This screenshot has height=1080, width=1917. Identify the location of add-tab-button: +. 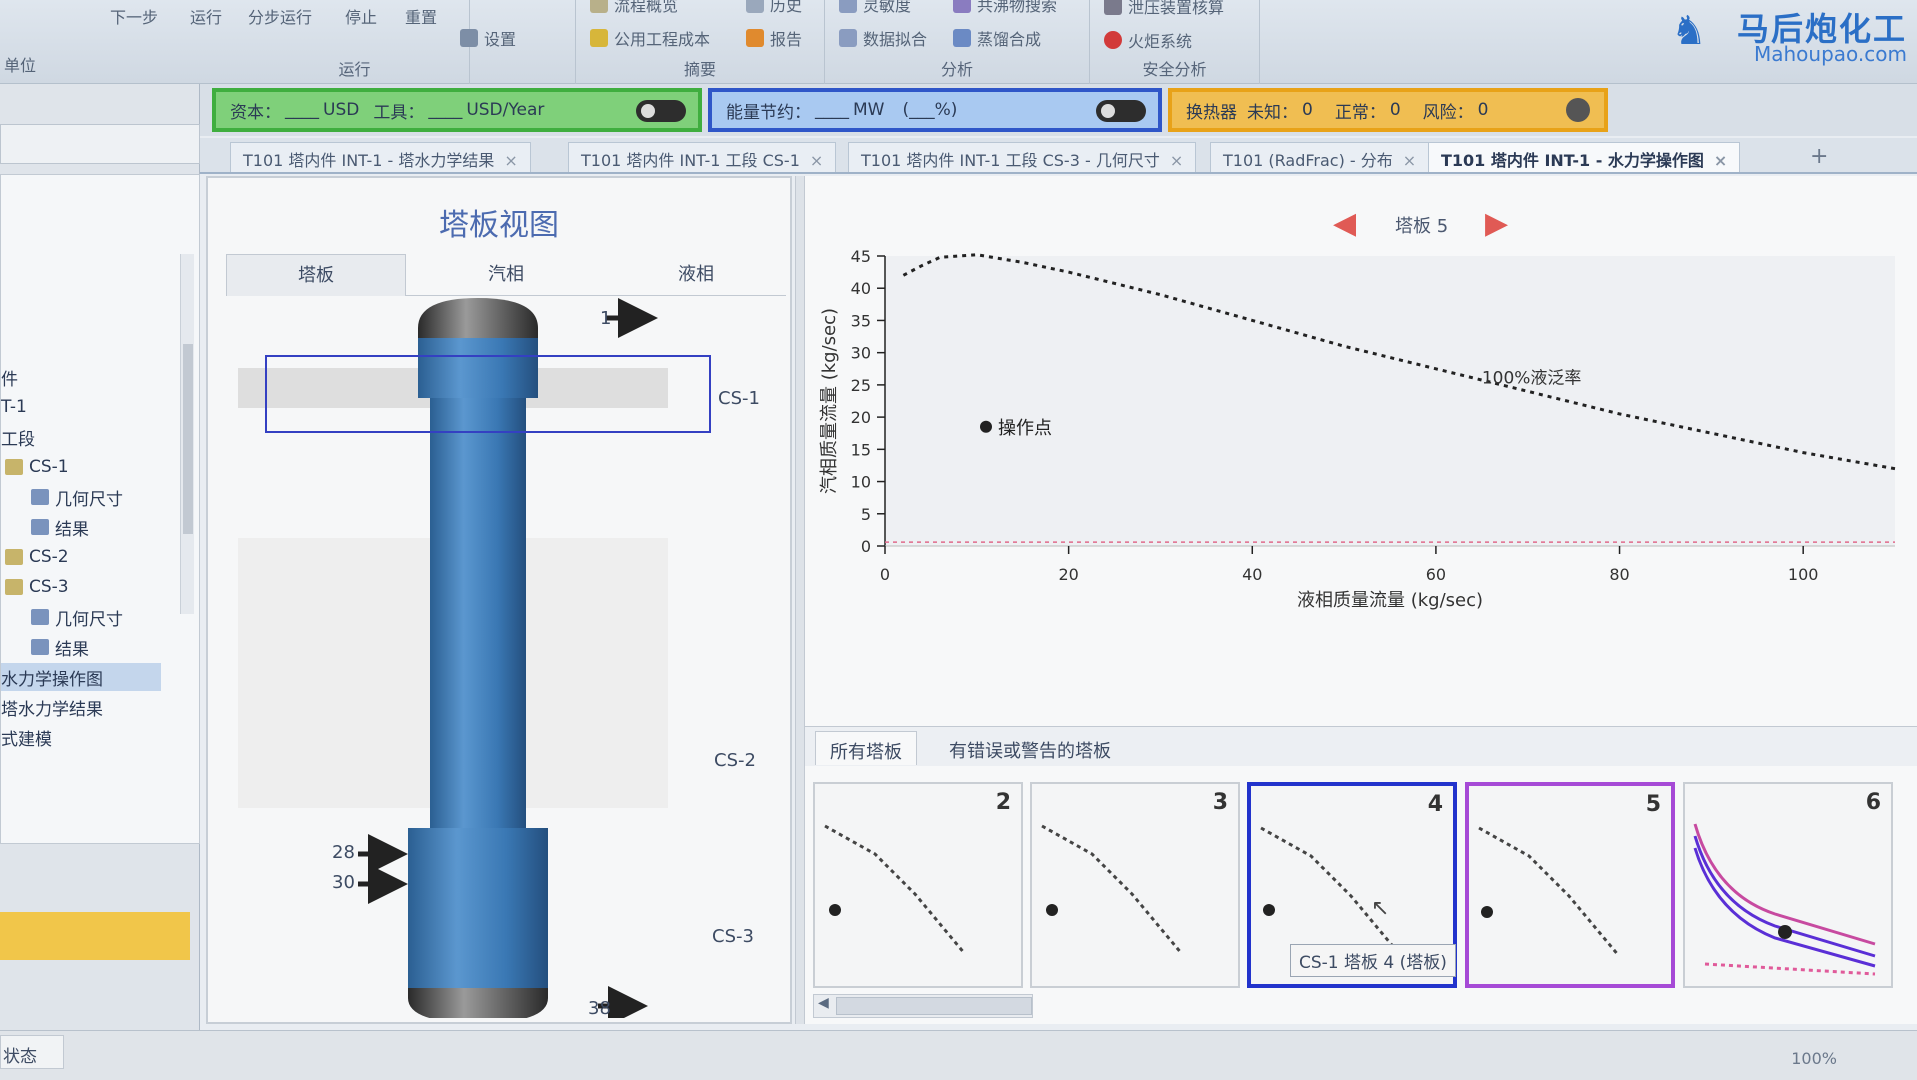
(1819, 156).